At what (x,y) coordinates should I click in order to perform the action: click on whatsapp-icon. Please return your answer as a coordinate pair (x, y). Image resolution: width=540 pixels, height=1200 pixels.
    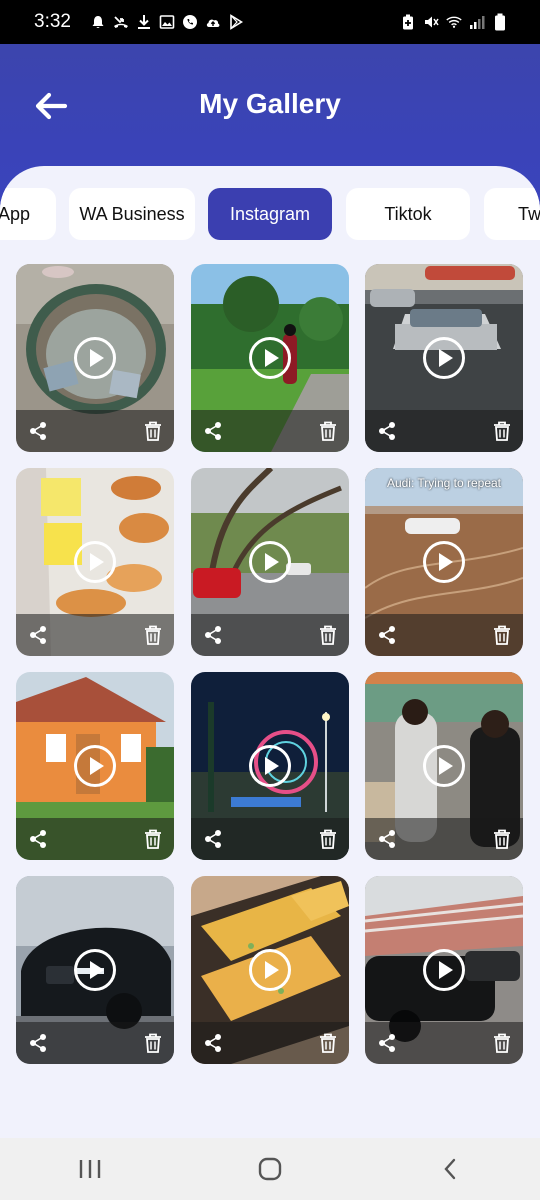
    Looking at the image, I should click on (190, 22).